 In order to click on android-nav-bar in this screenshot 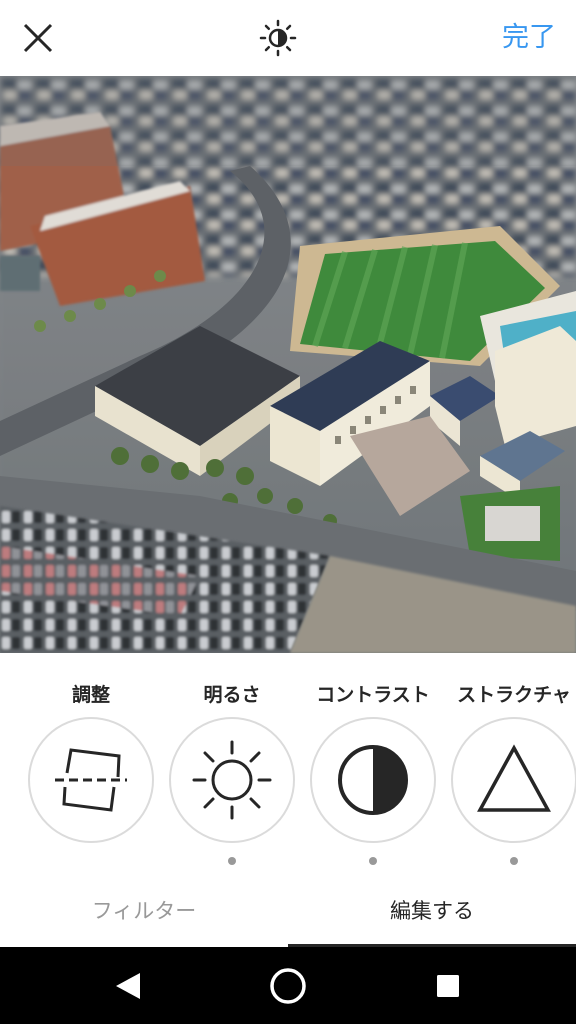, I will do `click(288, 985)`.